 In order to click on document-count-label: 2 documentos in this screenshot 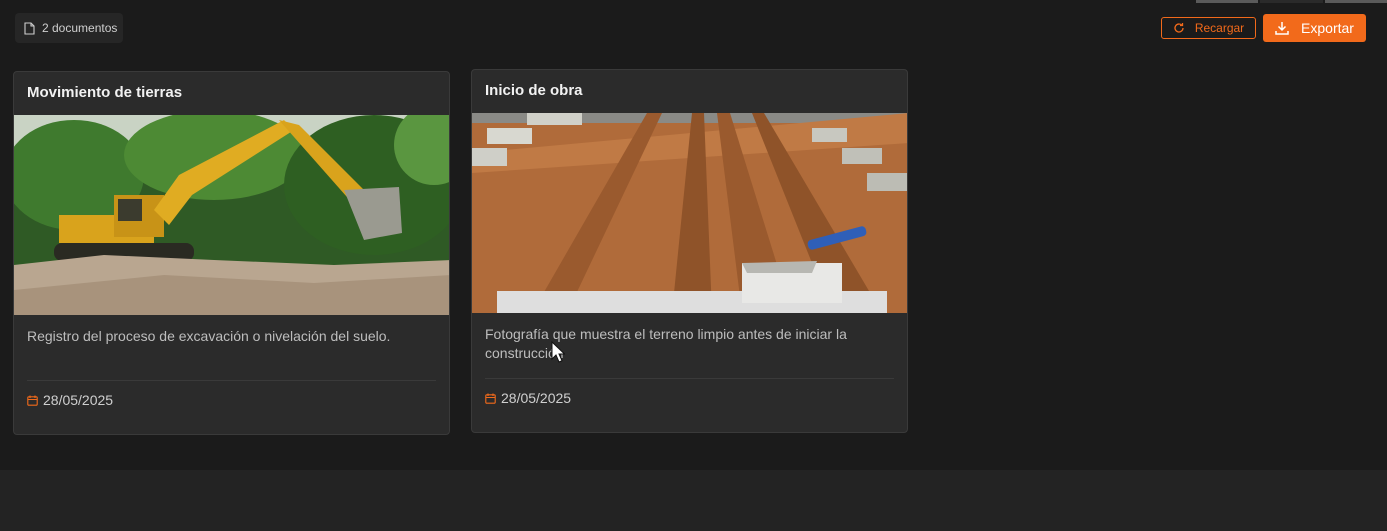, I will do `click(80, 28)`.